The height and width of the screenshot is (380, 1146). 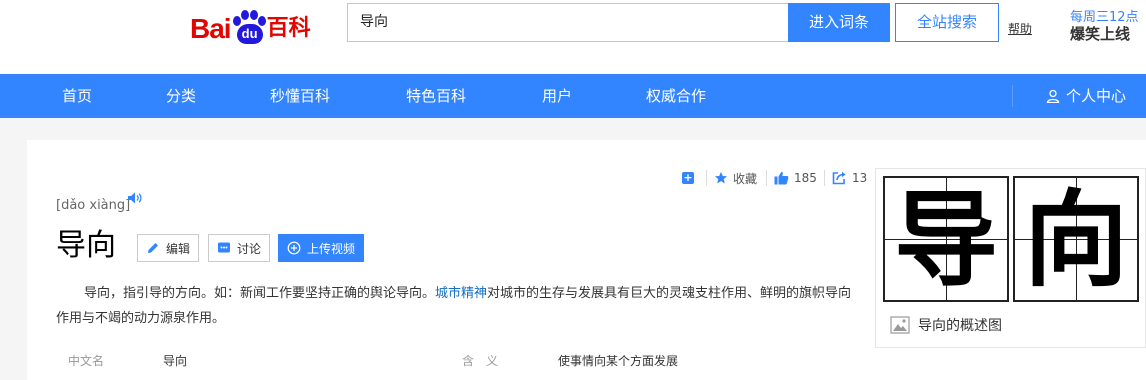 What do you see at coordinates (93, 205) in the screenshot?
I see `entry-pinyin: [dǎo xiàng]` at bounding box center [93, 205].